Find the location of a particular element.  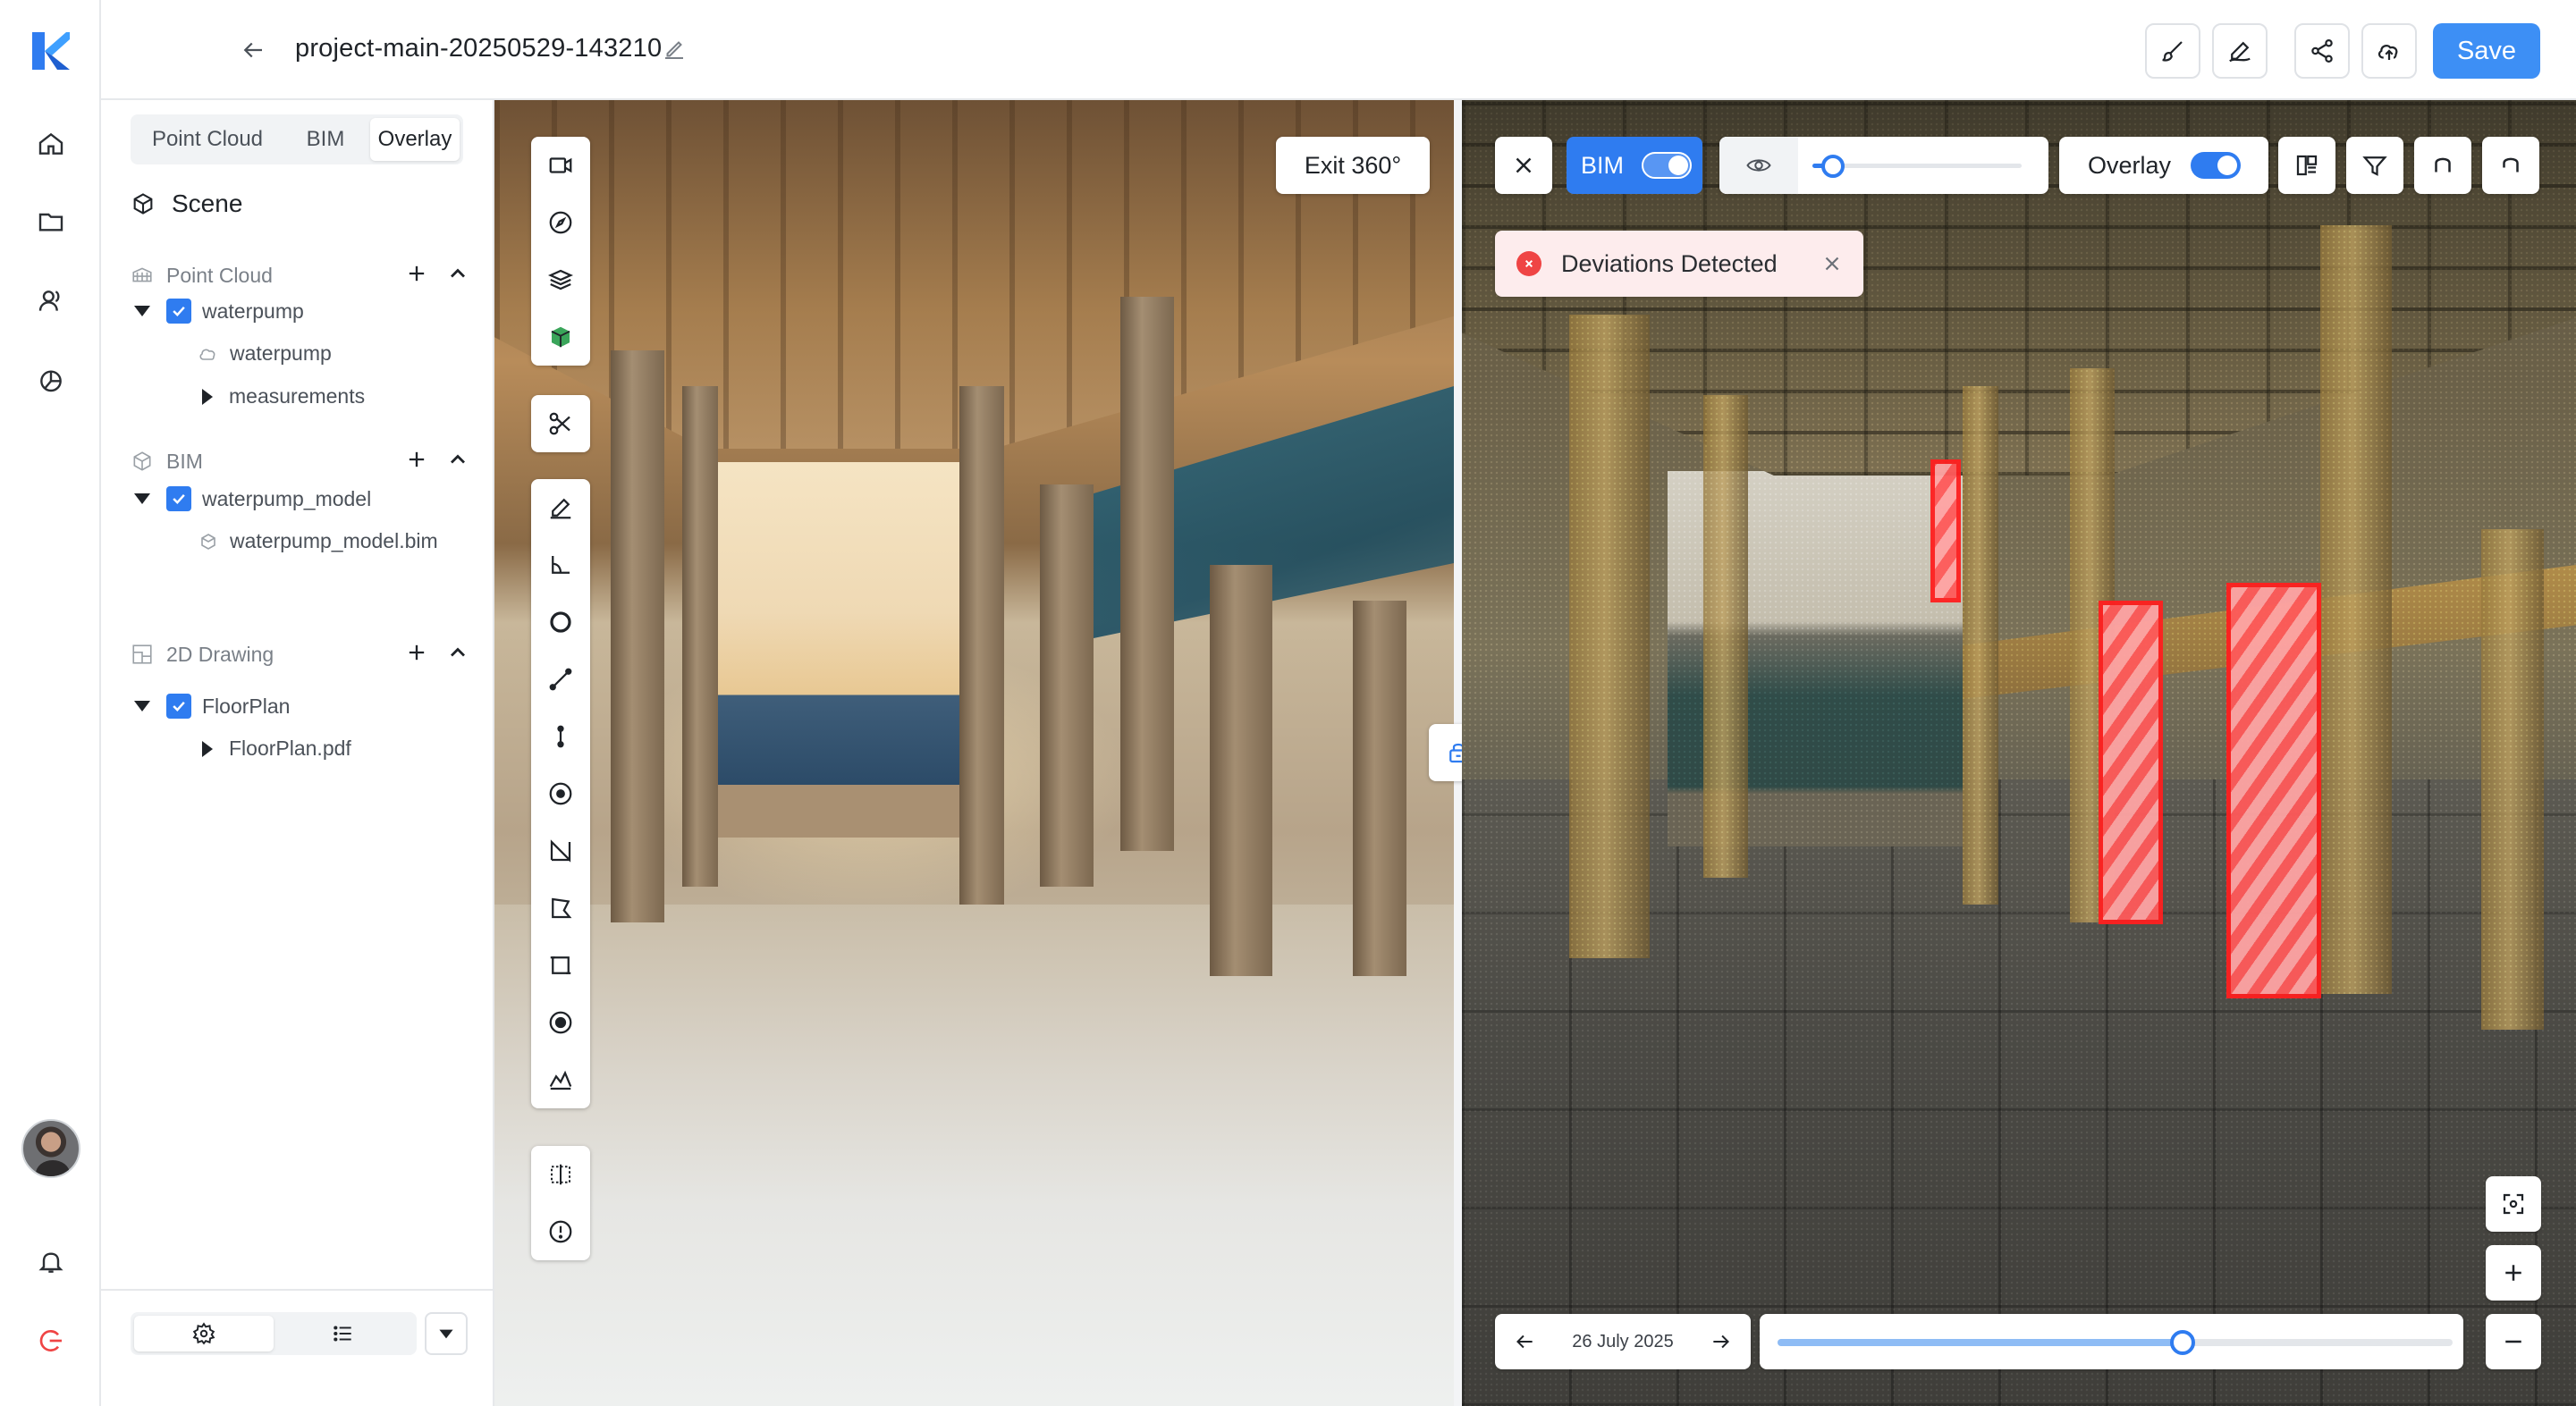

tab-overlay: Overlay is located at coordinates (415, 139).